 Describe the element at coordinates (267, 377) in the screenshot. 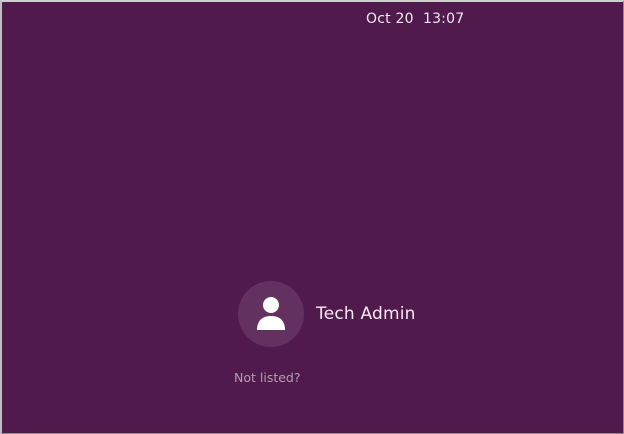

I see `not-listed-link: Not listed?` at that location.